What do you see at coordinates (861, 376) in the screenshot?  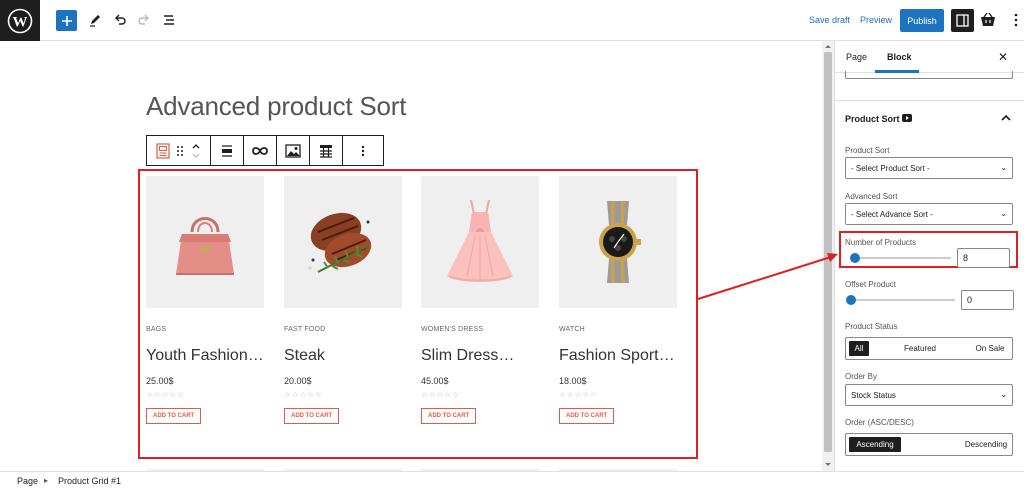 I see `order-by-label: Order By` at bounding box center [861, 376].